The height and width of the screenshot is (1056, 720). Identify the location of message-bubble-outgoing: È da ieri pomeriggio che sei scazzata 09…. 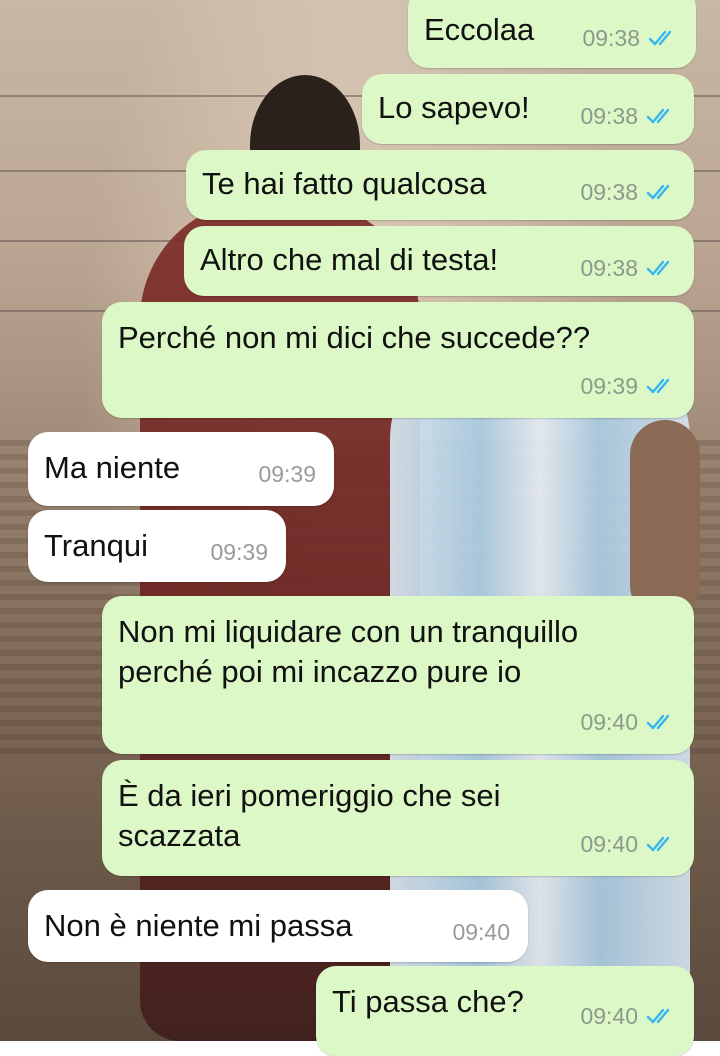
(398, 818).